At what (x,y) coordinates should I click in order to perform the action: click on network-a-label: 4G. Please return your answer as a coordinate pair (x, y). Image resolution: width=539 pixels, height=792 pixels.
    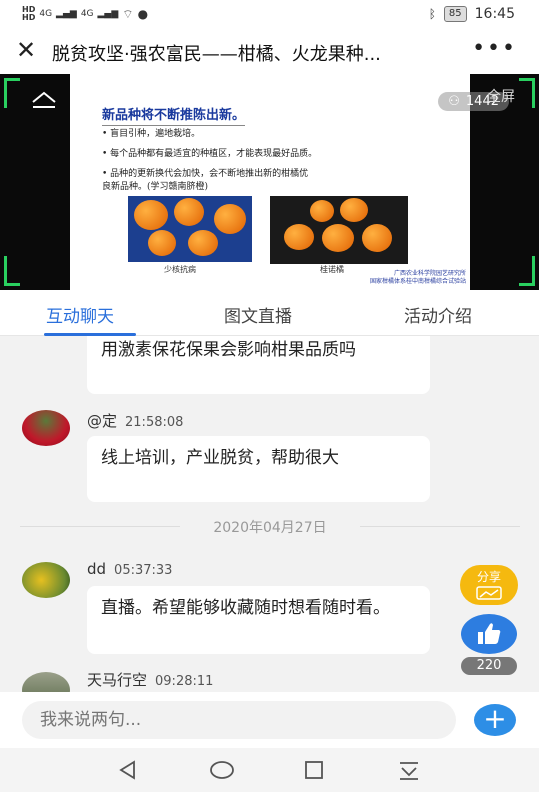
    Looking at the image, I should click on (46, 14).